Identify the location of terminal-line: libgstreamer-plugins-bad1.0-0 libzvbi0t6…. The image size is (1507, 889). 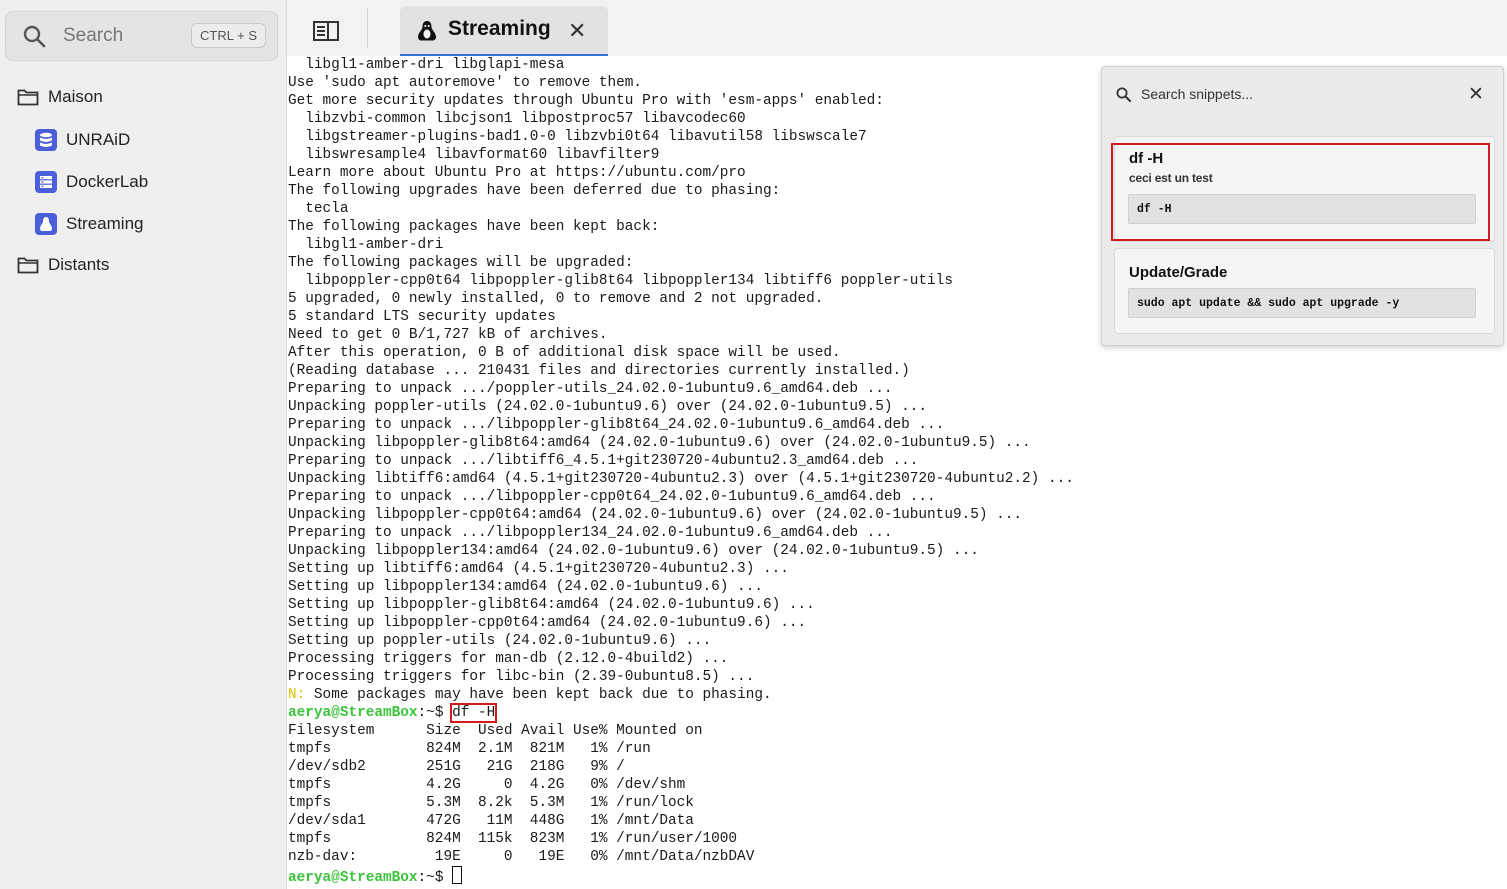
(577, 137).